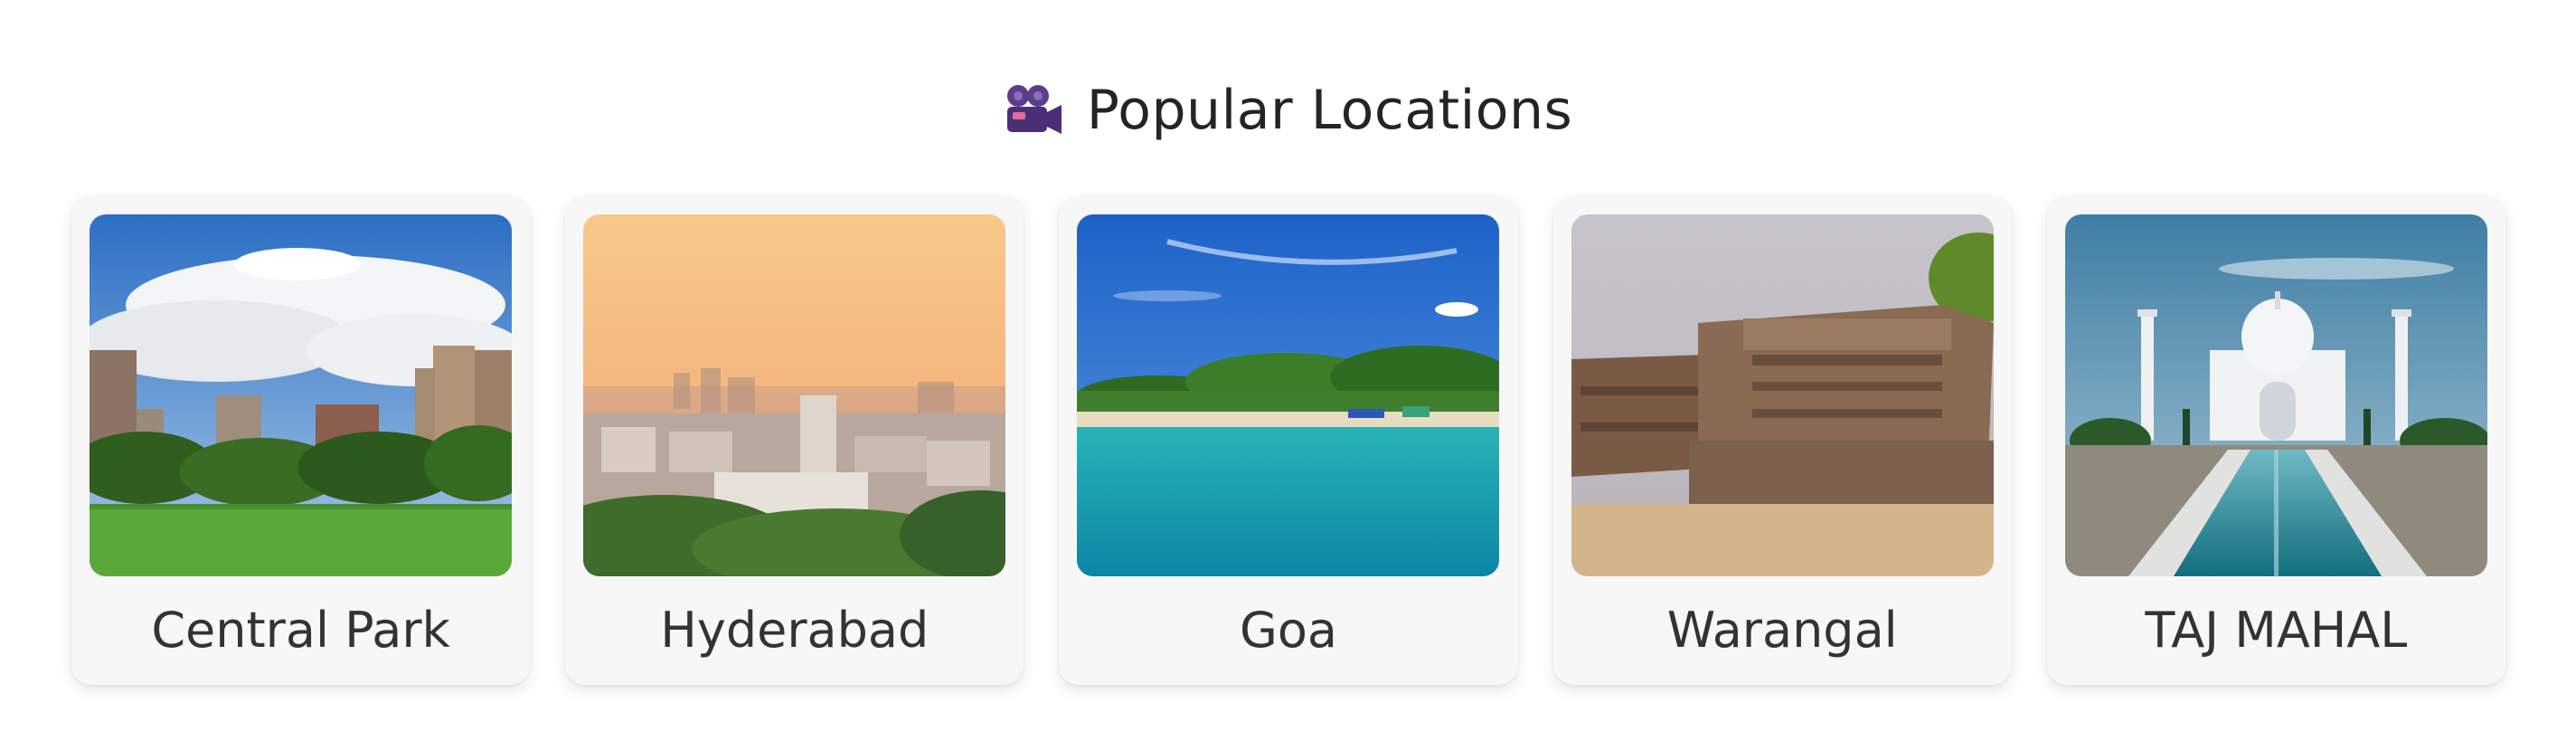 The image size is (2576, 750). I want to click on taj-mahal-photo, so click(2275, 395).